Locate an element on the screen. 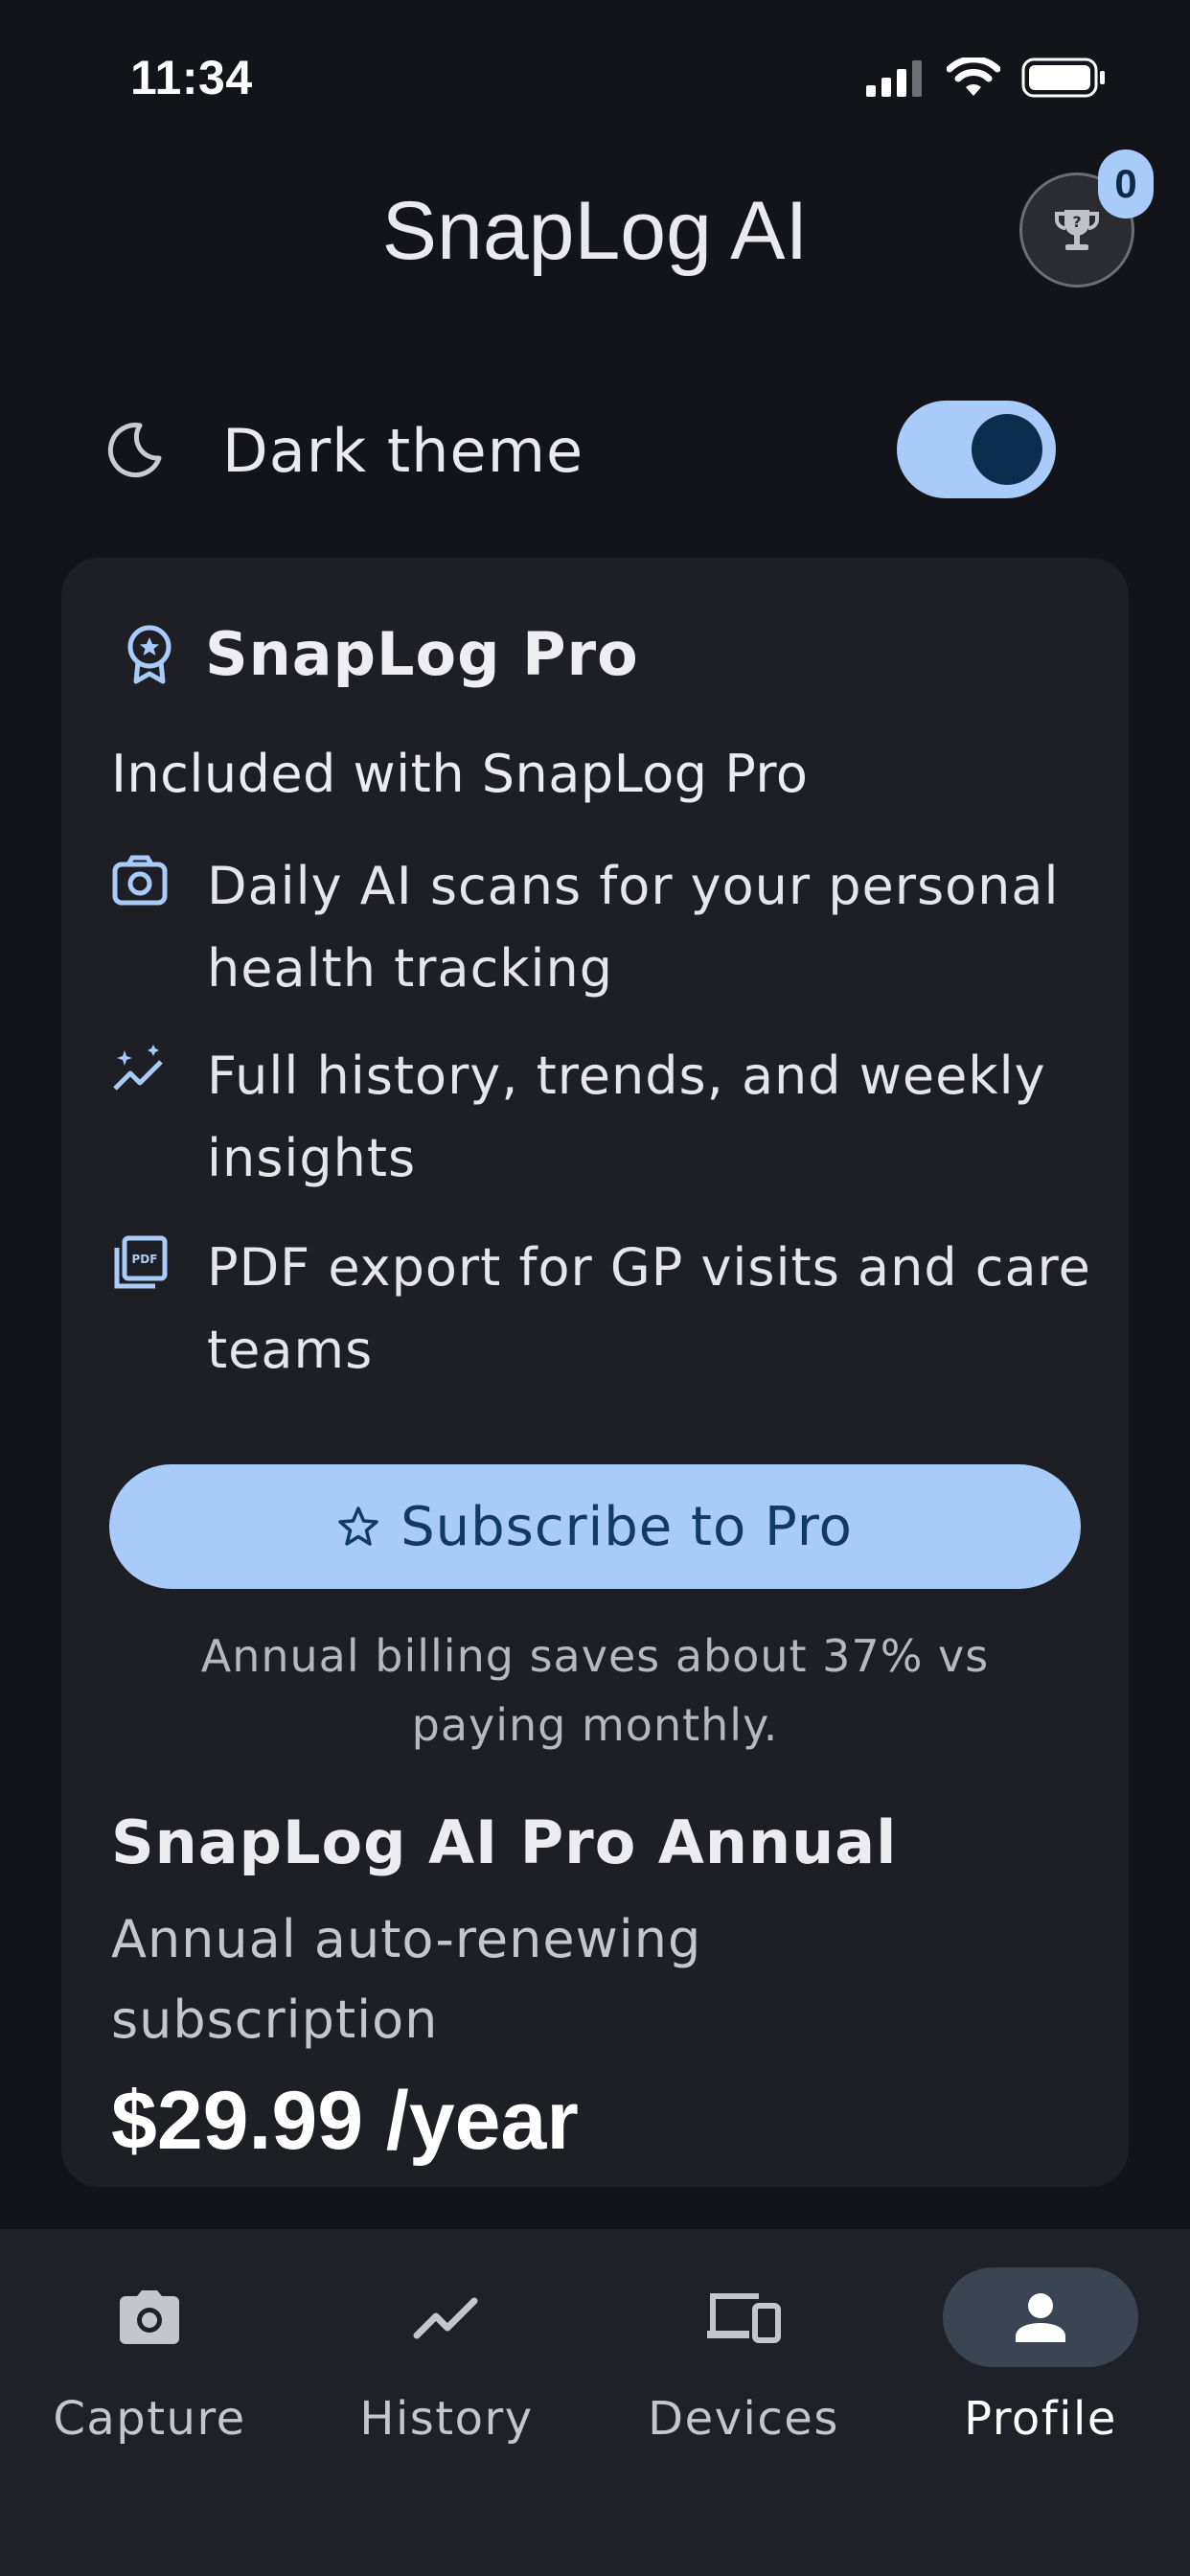 The height and width of the screenshot is (2576, 1190). plan-name: SnapLog AI Pro Annual is located at coordinates (505, 1842).